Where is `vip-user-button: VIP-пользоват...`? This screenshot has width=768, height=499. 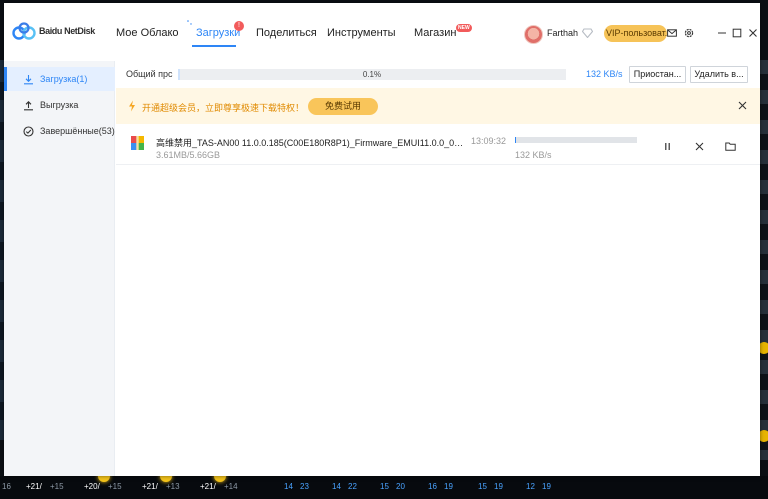 vip-user-button: VIP-пользоват... is located at coordinates (635, 33).